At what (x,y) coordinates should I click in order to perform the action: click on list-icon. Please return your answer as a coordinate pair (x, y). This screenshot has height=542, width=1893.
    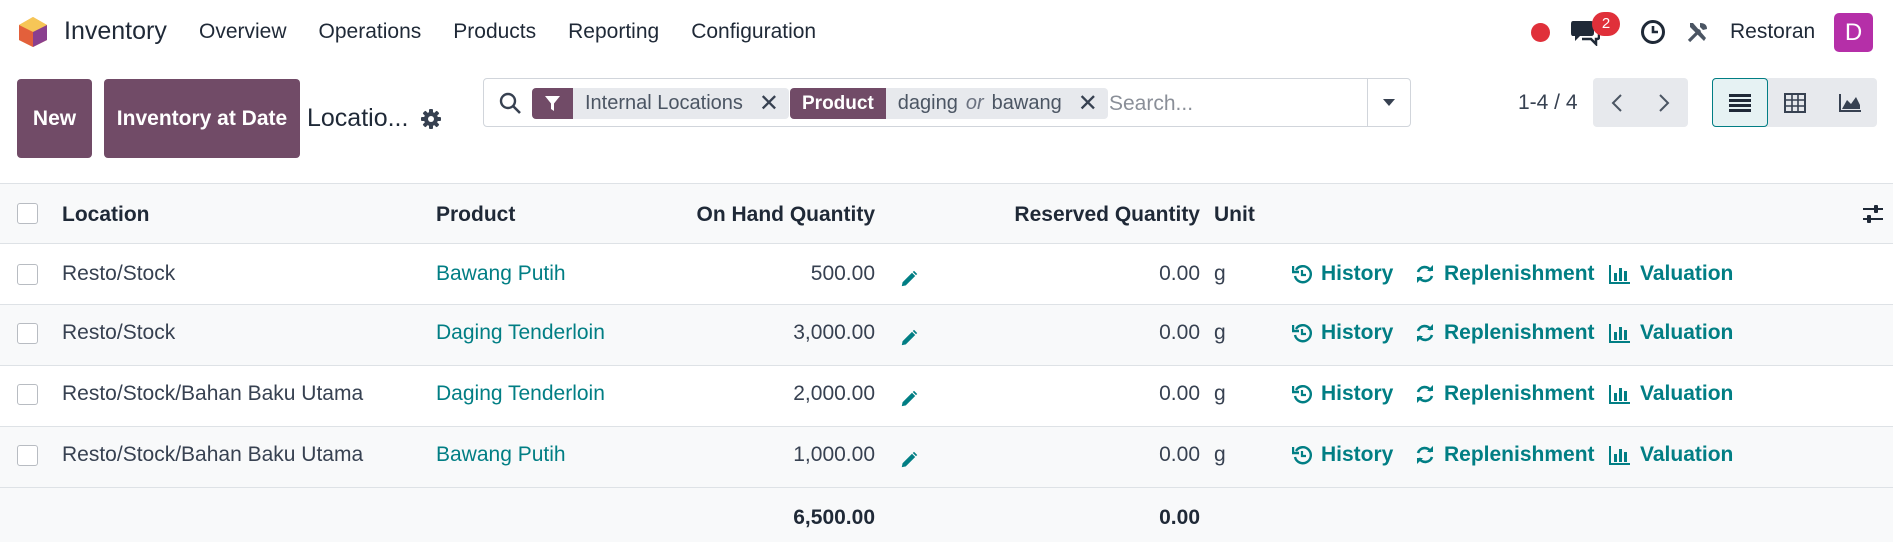
    Looking at the image, I should click on (1740, 102).